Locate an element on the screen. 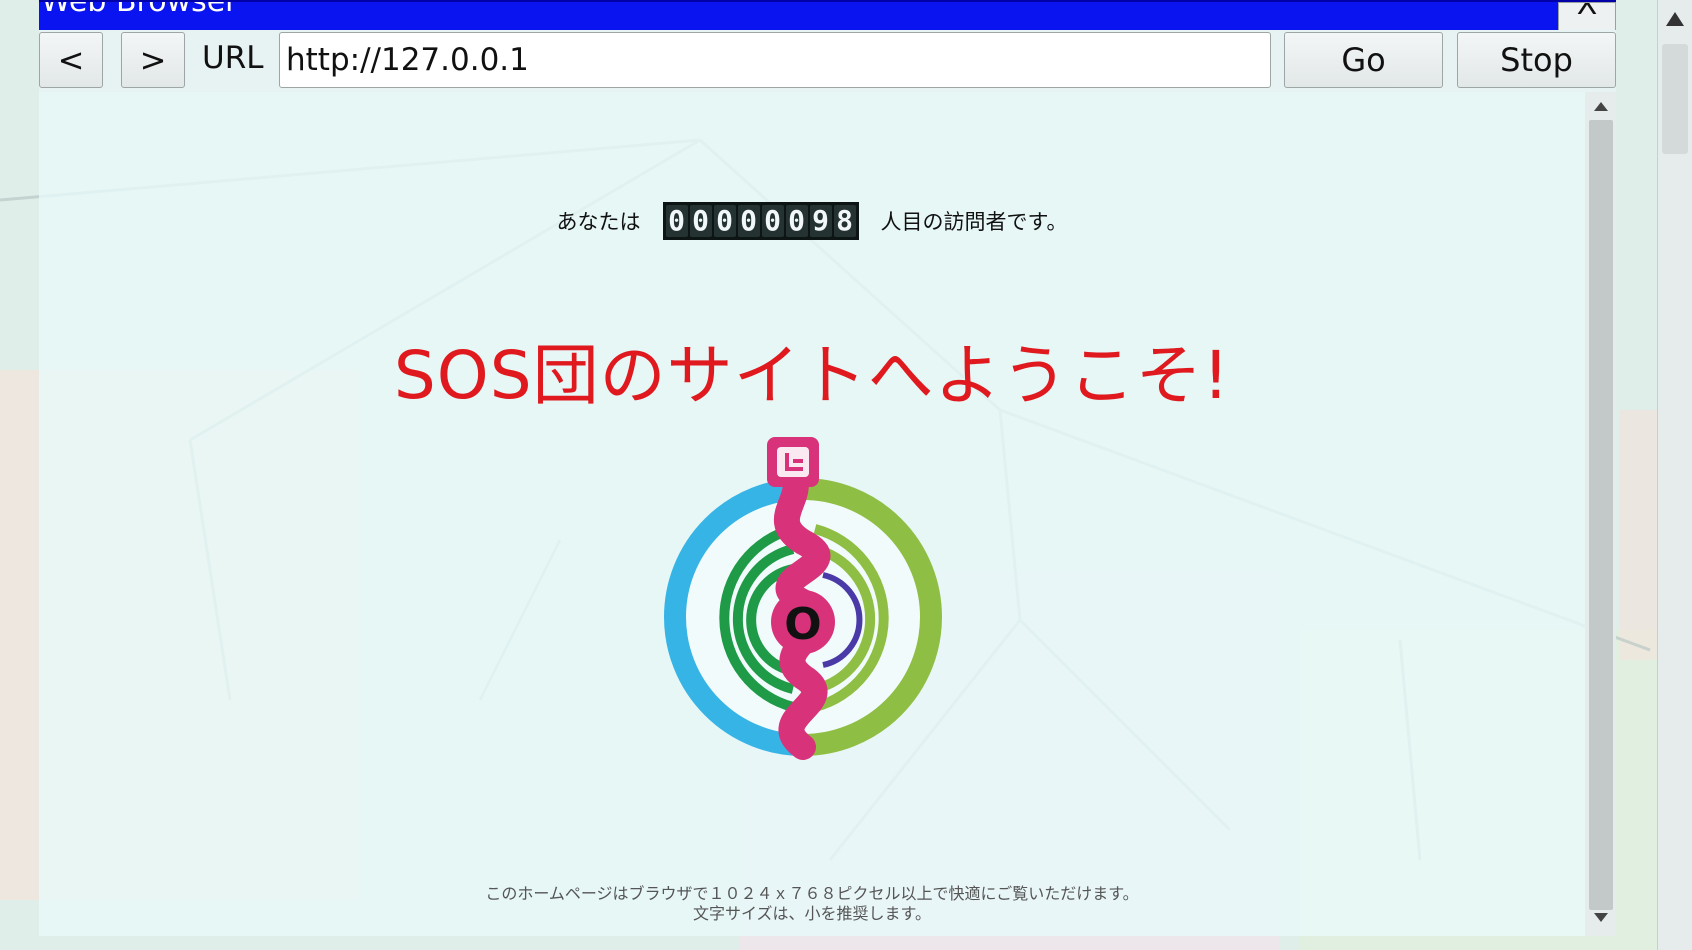 The image size is (1692, 950). scroll-up-icon is located at coordinates (1601, 106).